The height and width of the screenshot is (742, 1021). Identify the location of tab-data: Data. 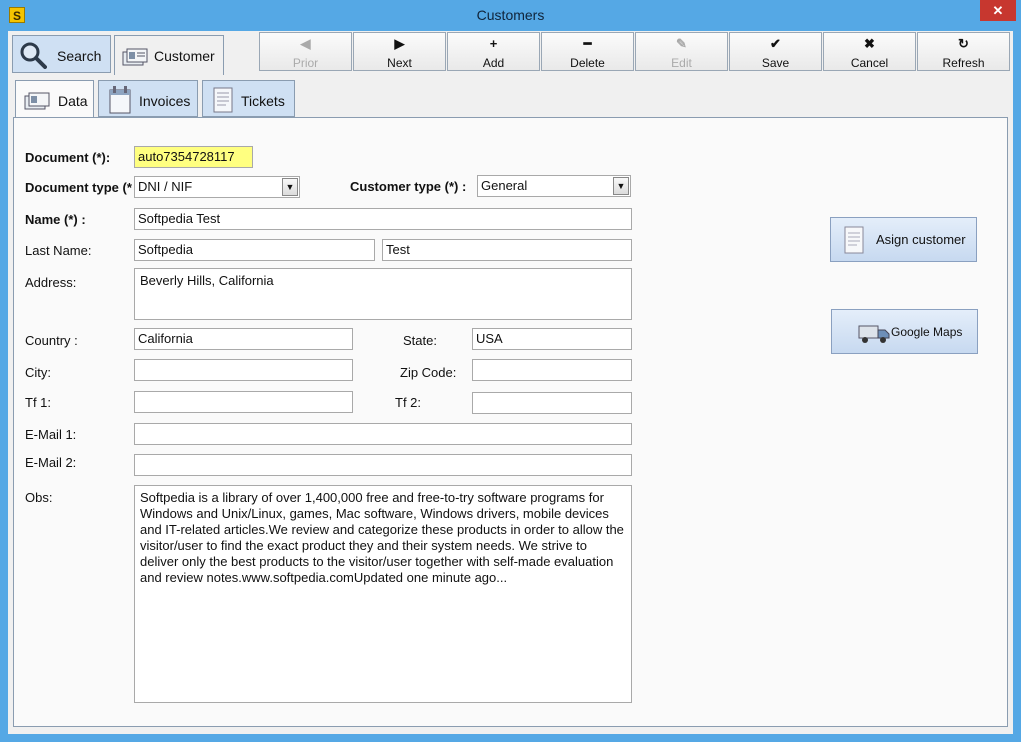
(54, 99).